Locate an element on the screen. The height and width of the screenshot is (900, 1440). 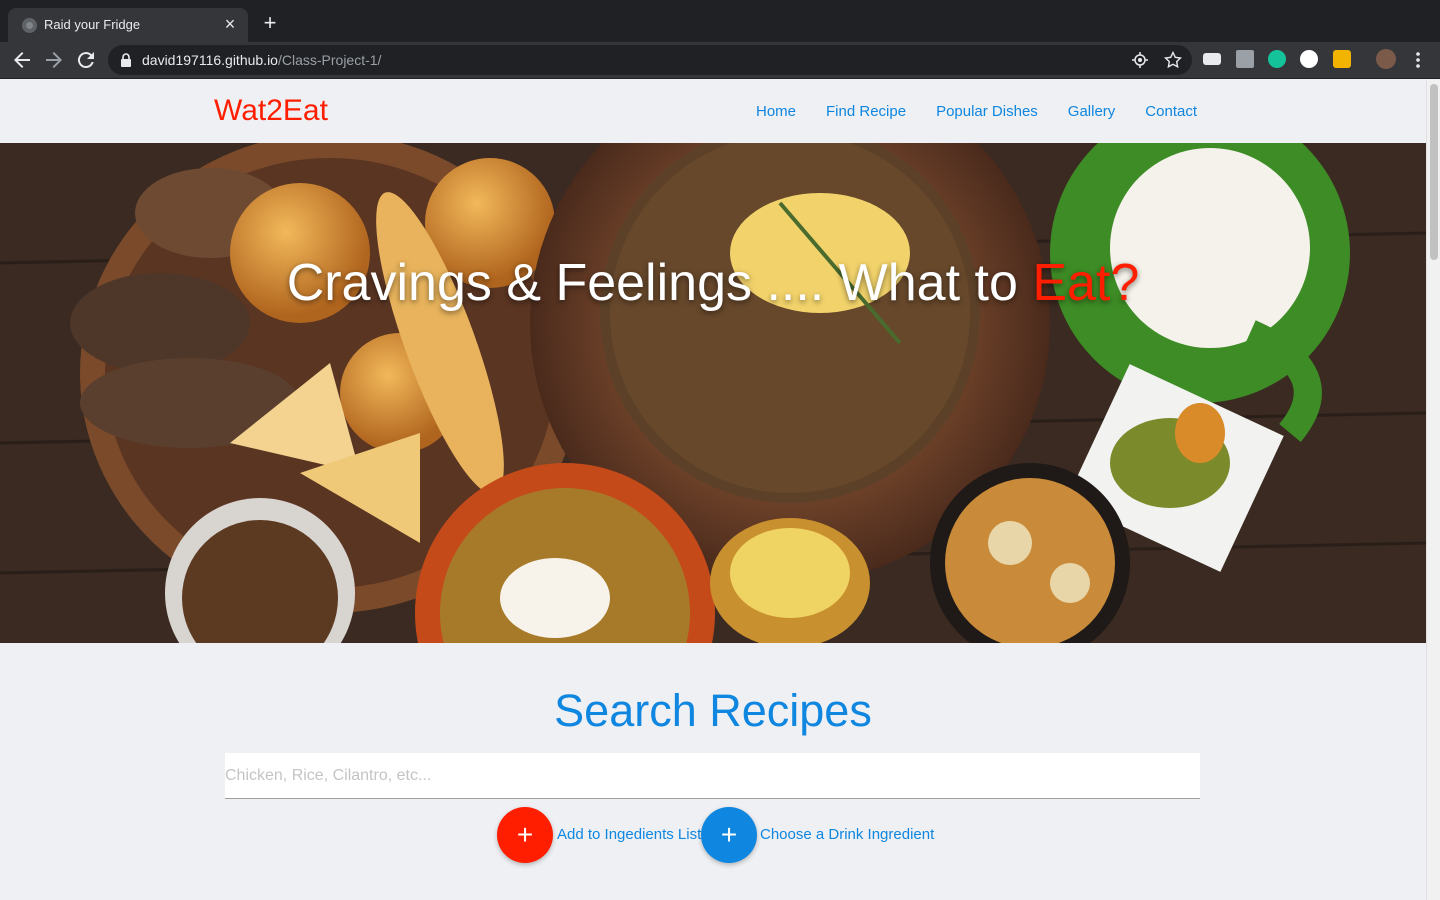
tab-title: Raid your Fridge is located at coordinates (92, 24).